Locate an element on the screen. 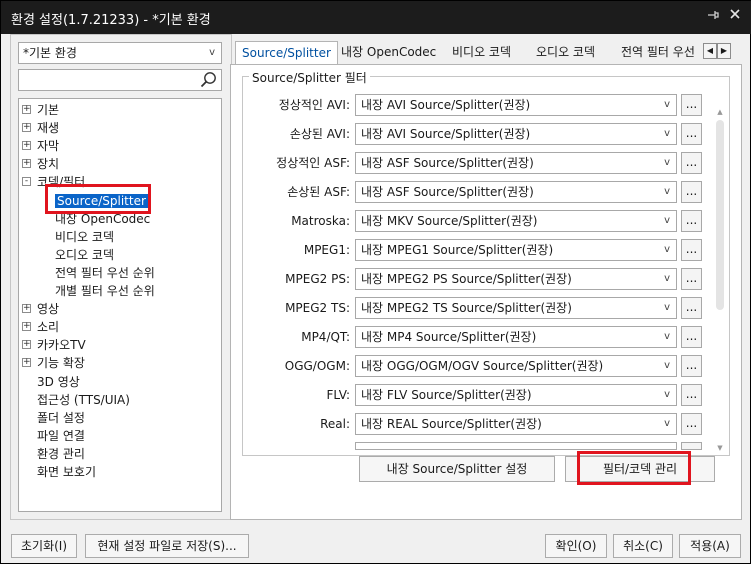 This screenshot has height=564, width=751. tree-item-label: 접근성 (TTS/UIA) is located at coordinates (83, 399).